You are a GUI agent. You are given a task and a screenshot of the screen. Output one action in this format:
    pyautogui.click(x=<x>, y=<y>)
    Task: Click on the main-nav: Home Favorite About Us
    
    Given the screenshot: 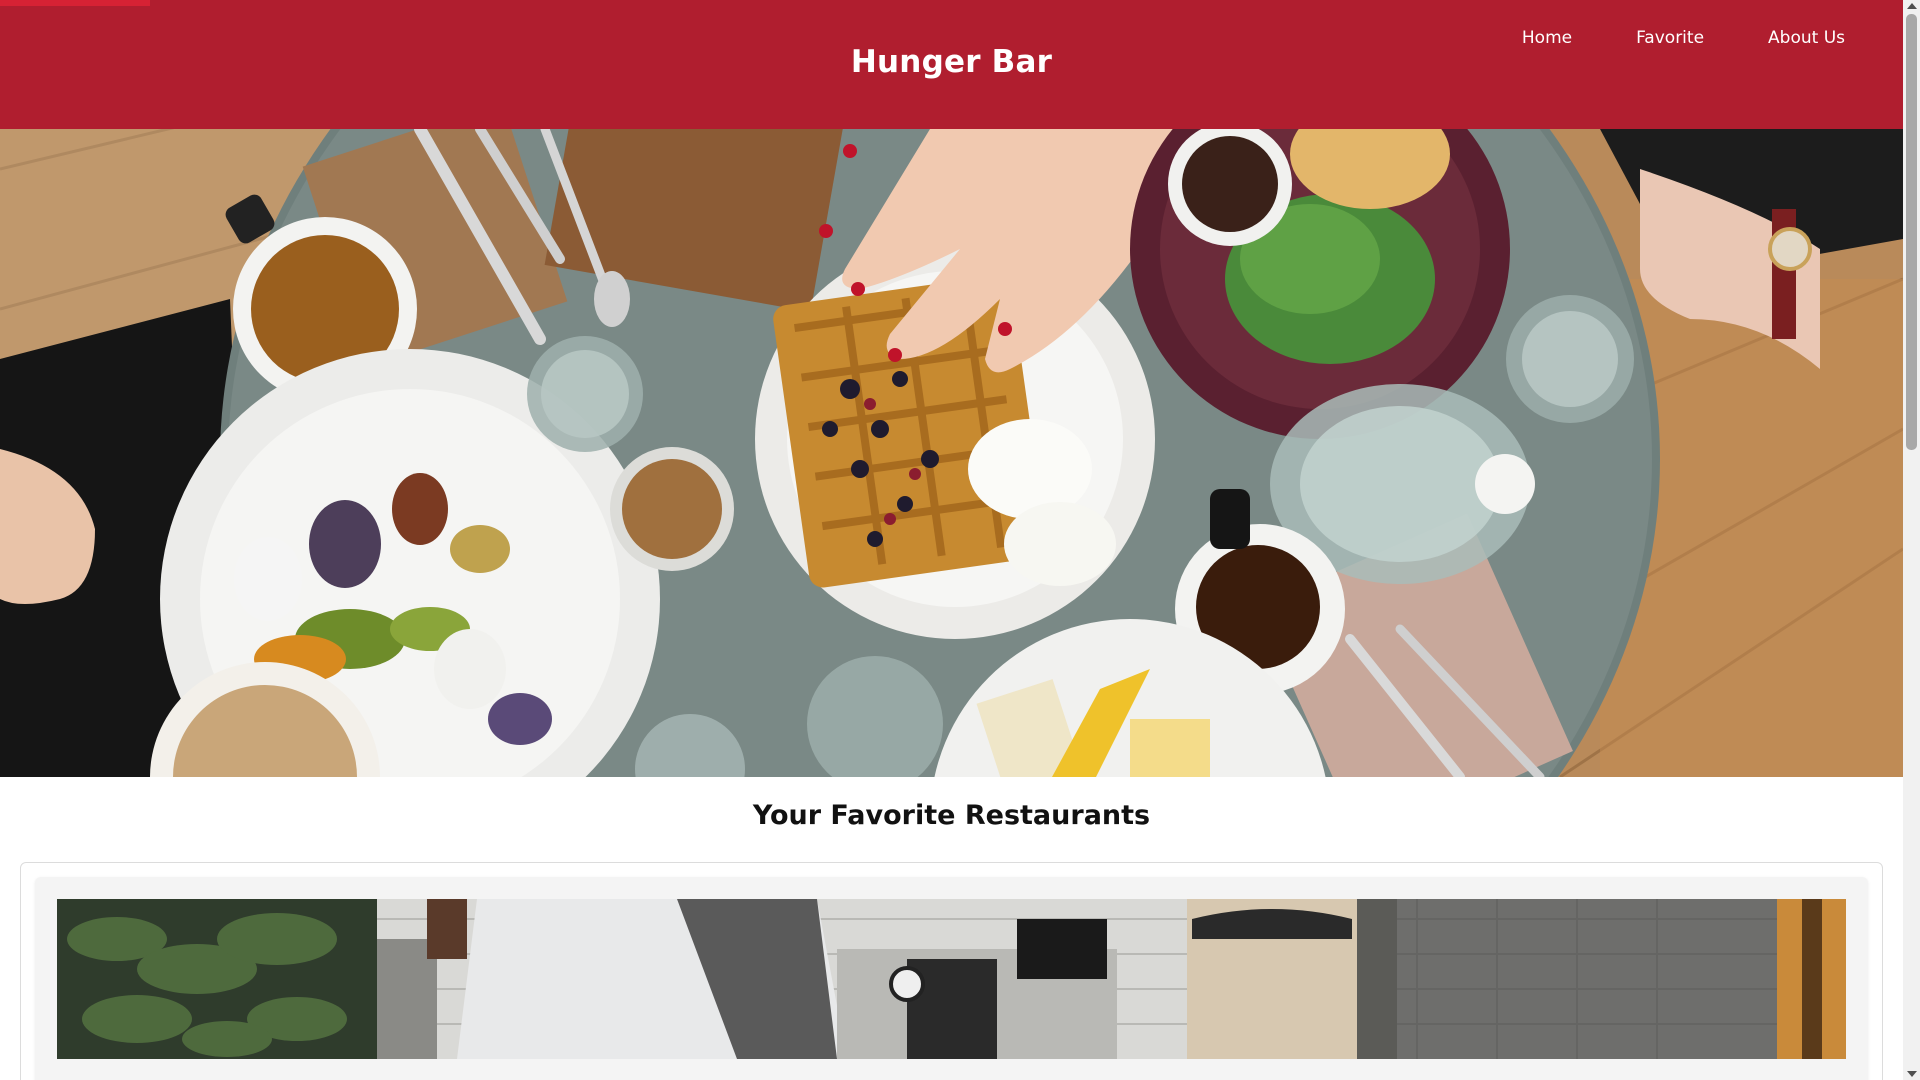 What is the action you would take?
    pyautogui.click(x=1667, y=38)
    